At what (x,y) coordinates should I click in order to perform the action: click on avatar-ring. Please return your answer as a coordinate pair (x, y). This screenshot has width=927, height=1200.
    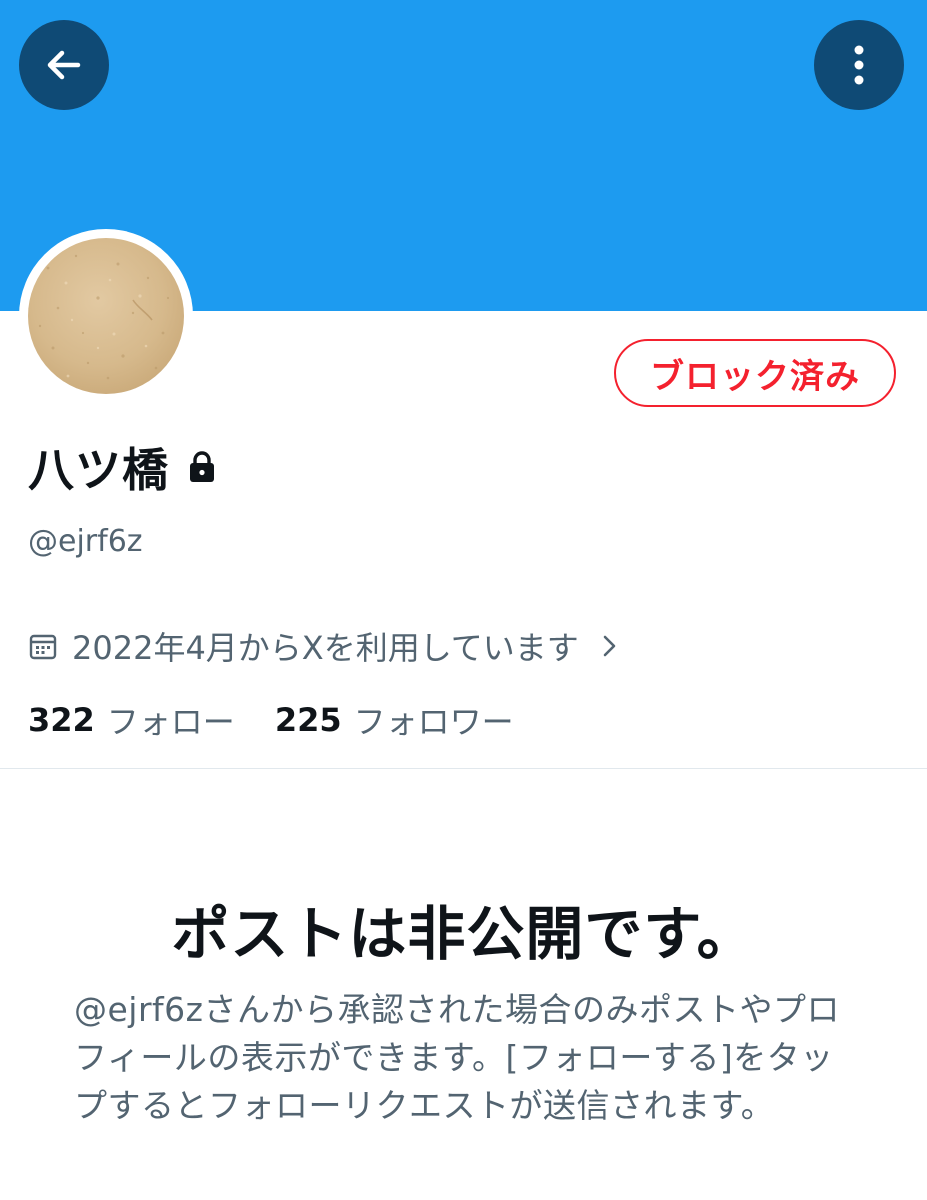
    Looking at the image, I should click on (106, 316).